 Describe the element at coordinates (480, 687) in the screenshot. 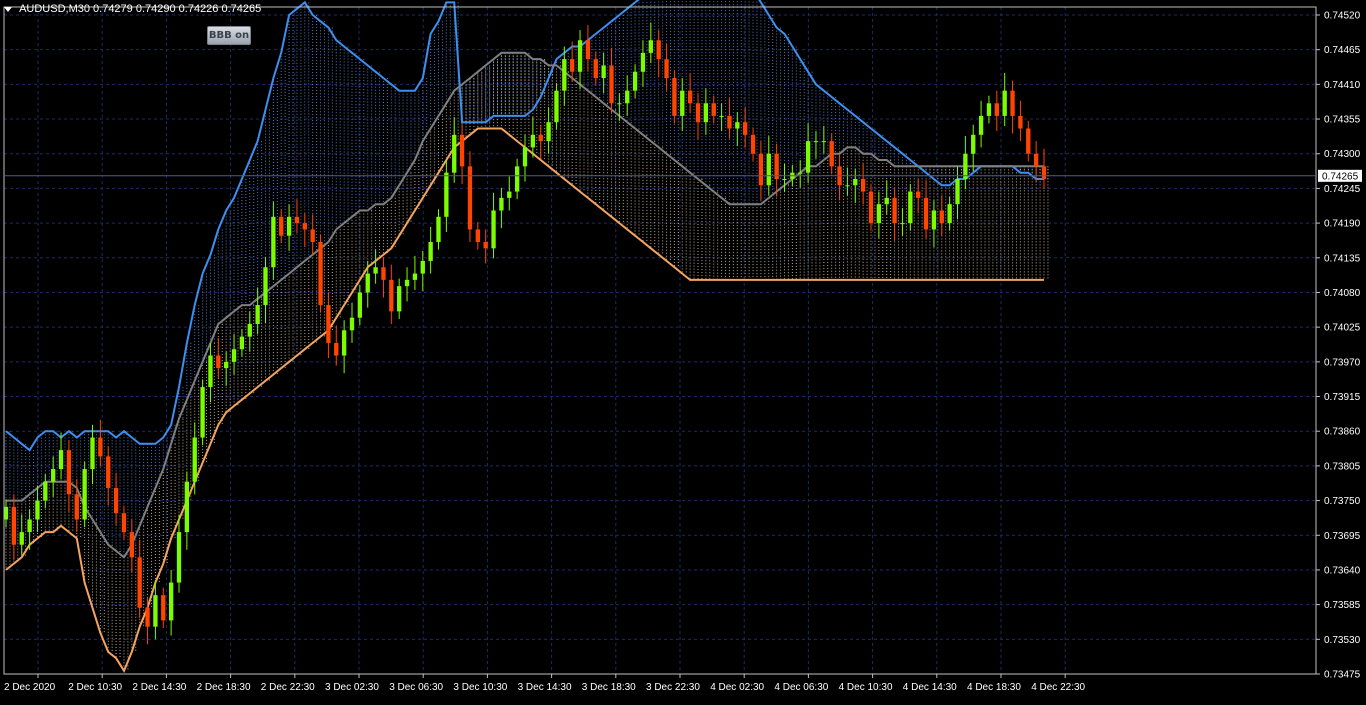

I see `x-tick-label: 3 Dec 10:30` at that location.